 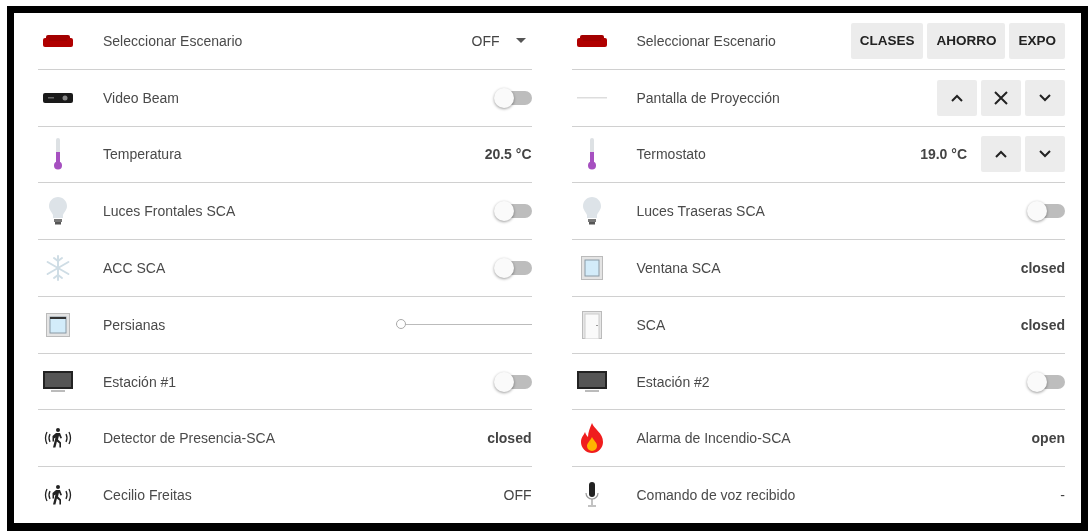 What do you see at coordinates (463, 324) in the screenshot?
I see `slider` at bounding box center [463, 324].